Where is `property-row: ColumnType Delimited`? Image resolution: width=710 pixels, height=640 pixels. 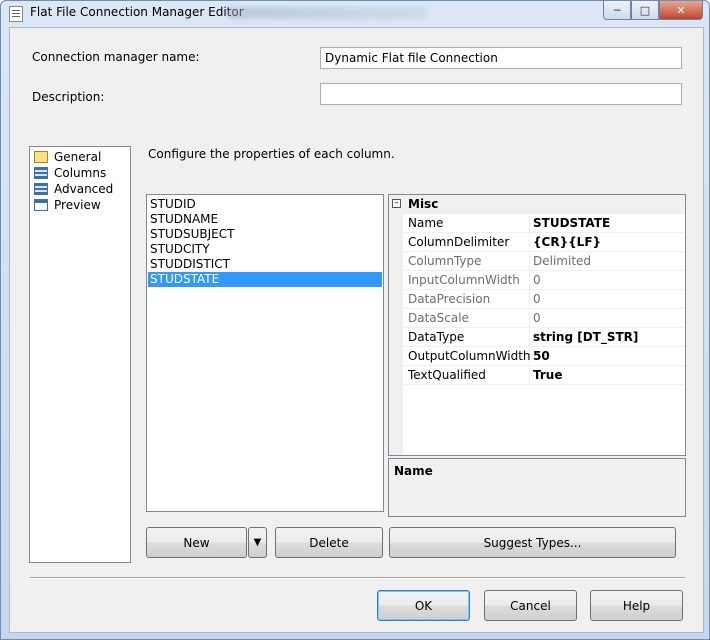
property-row: ColumnType Delimited is located at coordinates (537, 261).